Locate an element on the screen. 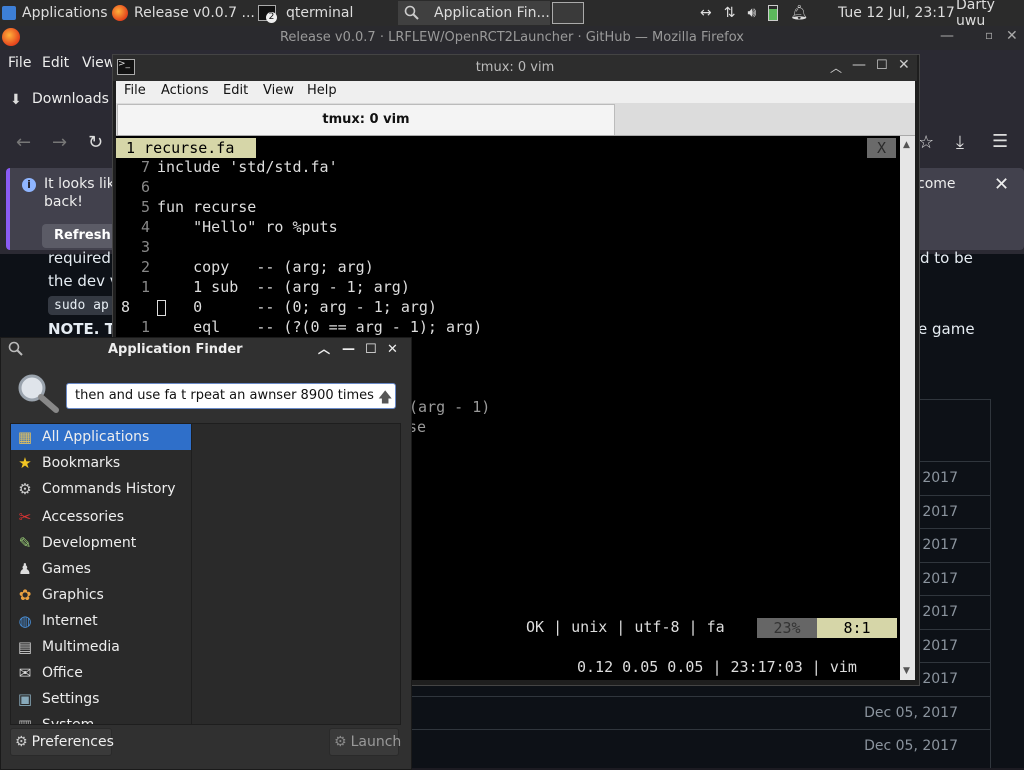  bookmark-star-icon: ☆ is located at coordinates (926, 142).